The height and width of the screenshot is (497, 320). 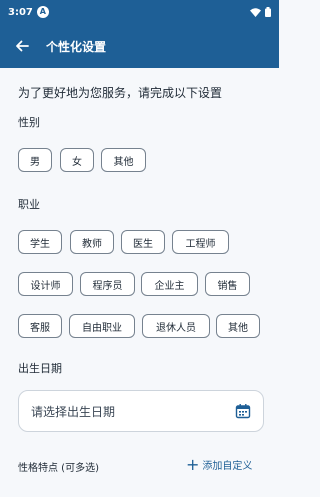 What do you see at coordinates (73, 411) in the screenshot?
I see `birth-date-placeholder: 请选择出生日期` at bounding box center [73, 411].